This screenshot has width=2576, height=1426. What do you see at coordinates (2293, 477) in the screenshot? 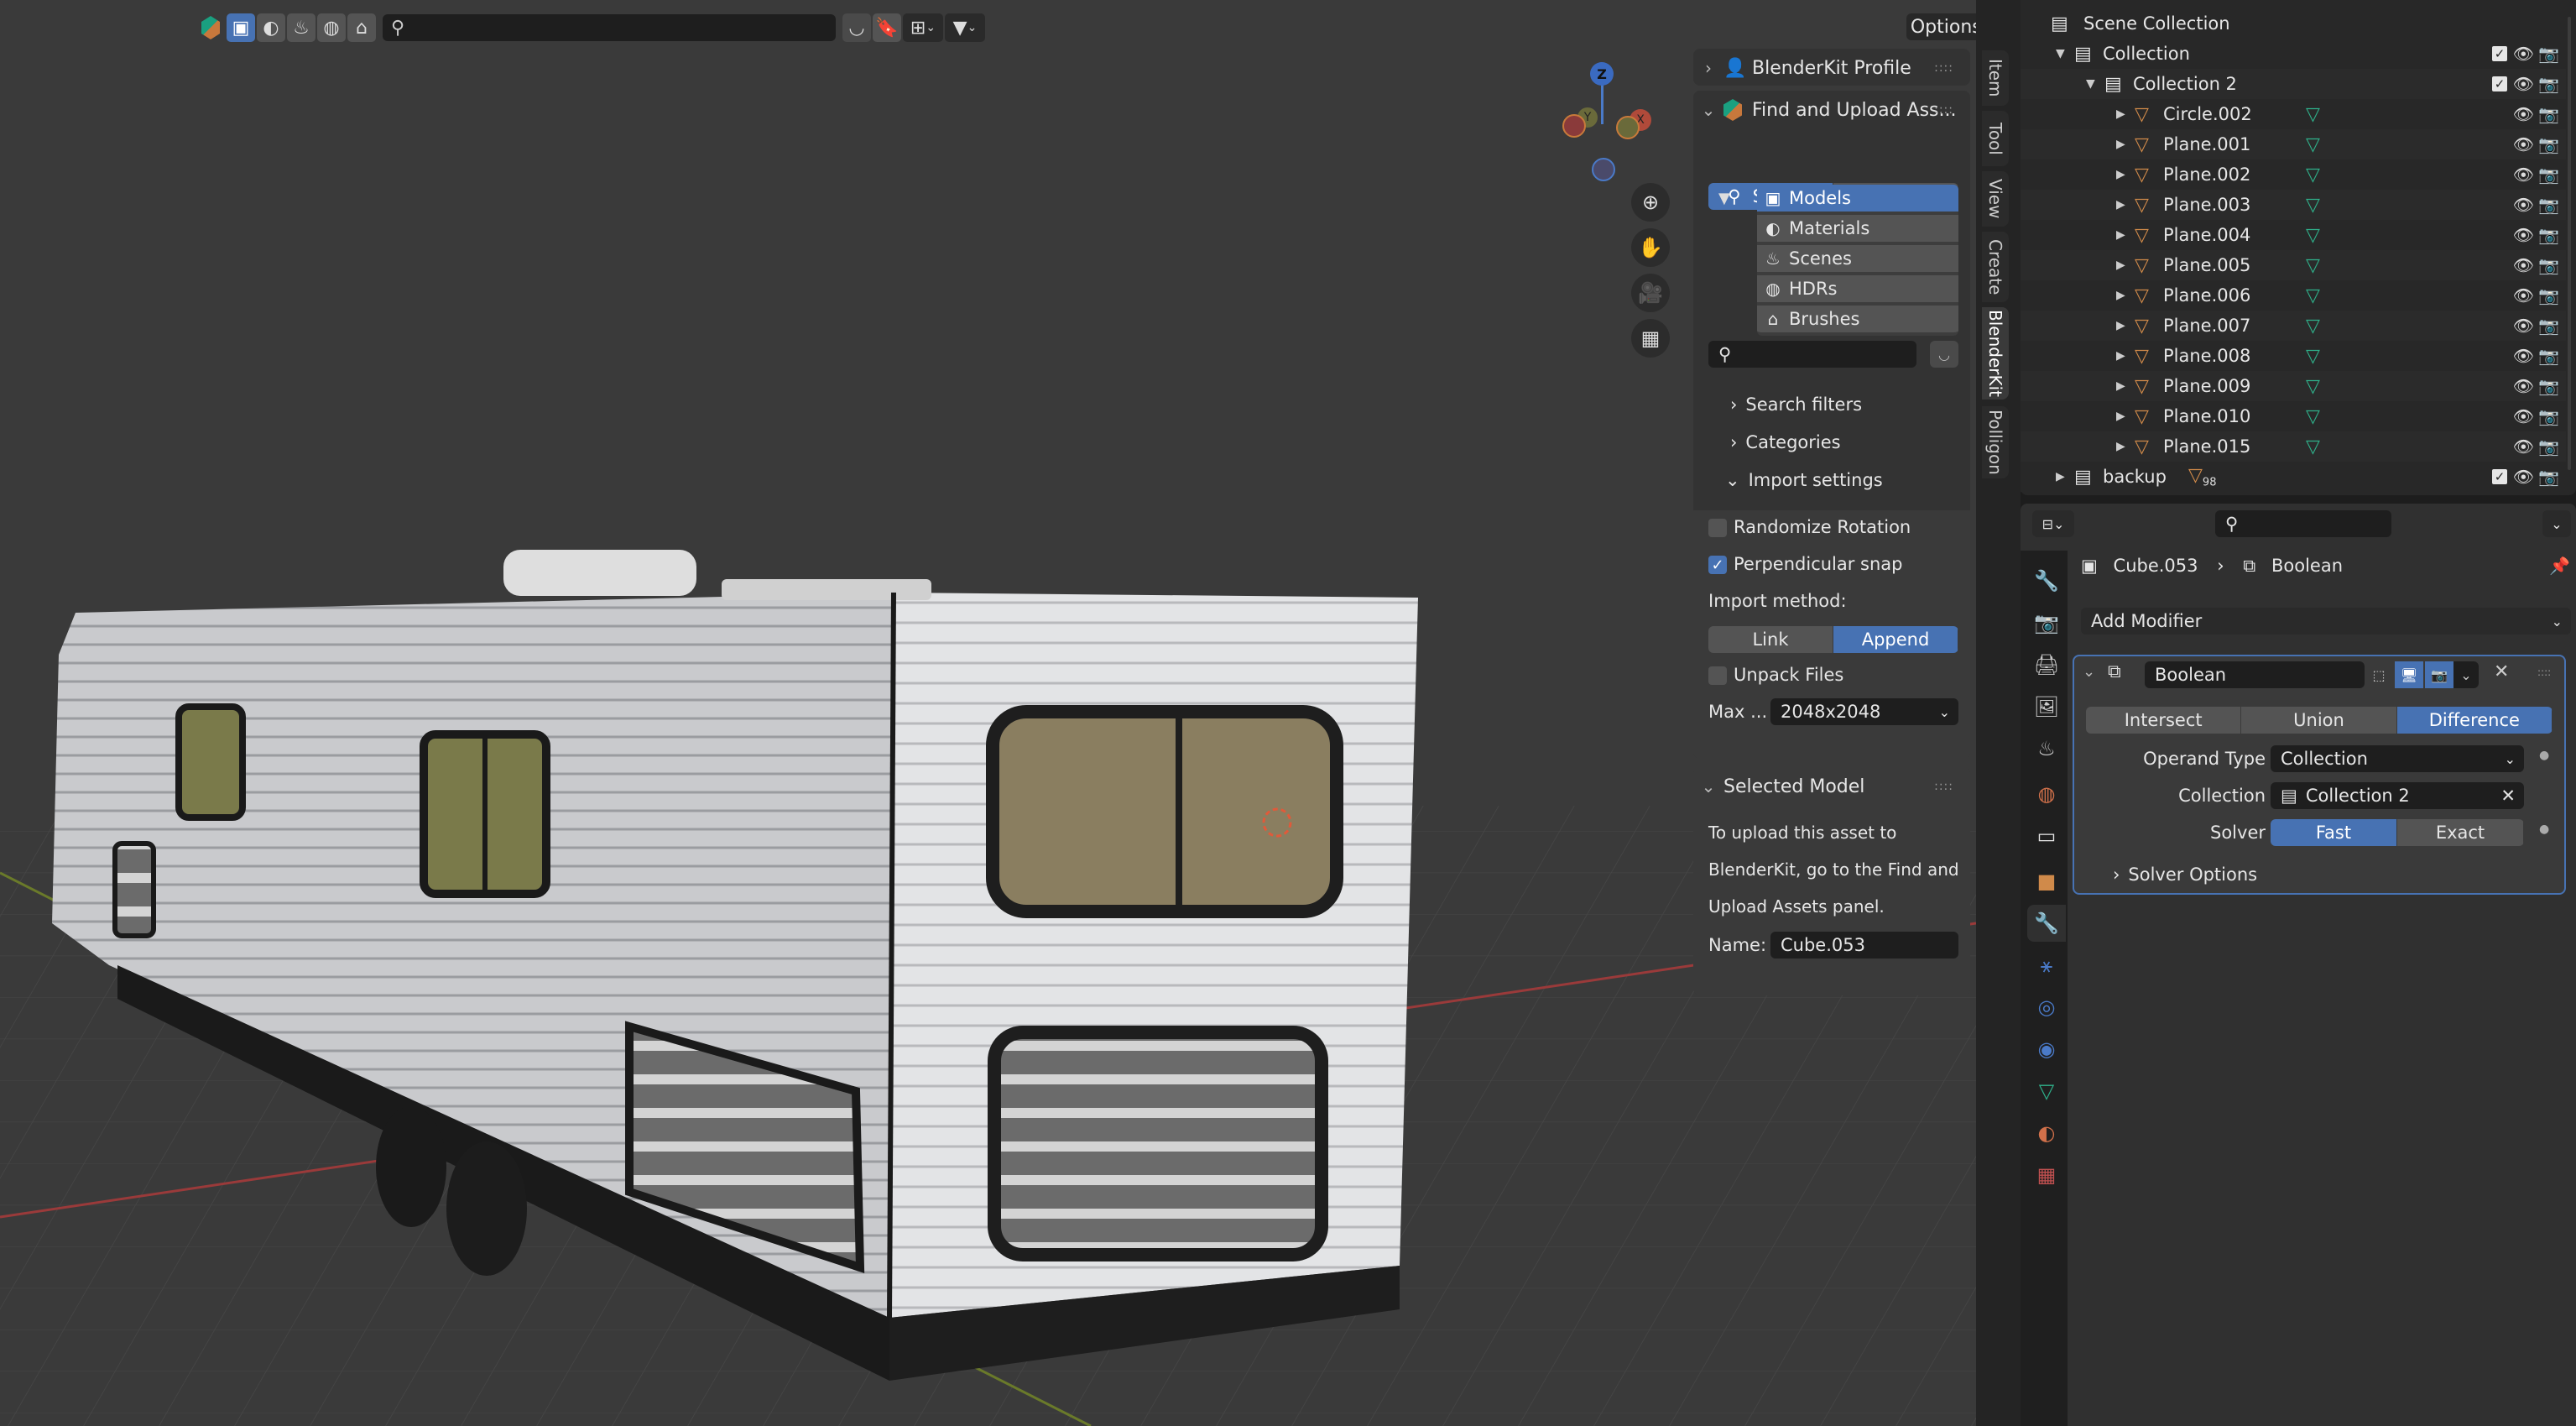
I see `outliner-row: ▶ ▤ backup ▽98 ✓ 👁 📷` at bounding box center [2293, 477].